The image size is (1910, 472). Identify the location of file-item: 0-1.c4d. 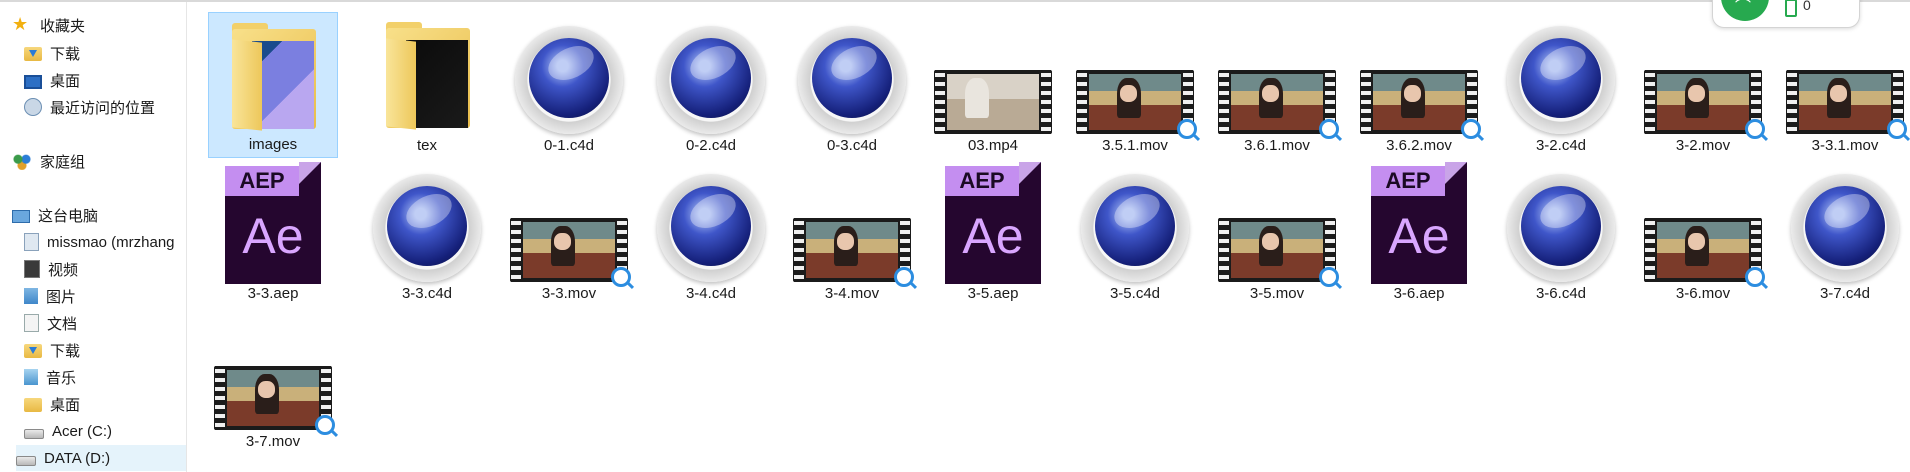
(569, 85).